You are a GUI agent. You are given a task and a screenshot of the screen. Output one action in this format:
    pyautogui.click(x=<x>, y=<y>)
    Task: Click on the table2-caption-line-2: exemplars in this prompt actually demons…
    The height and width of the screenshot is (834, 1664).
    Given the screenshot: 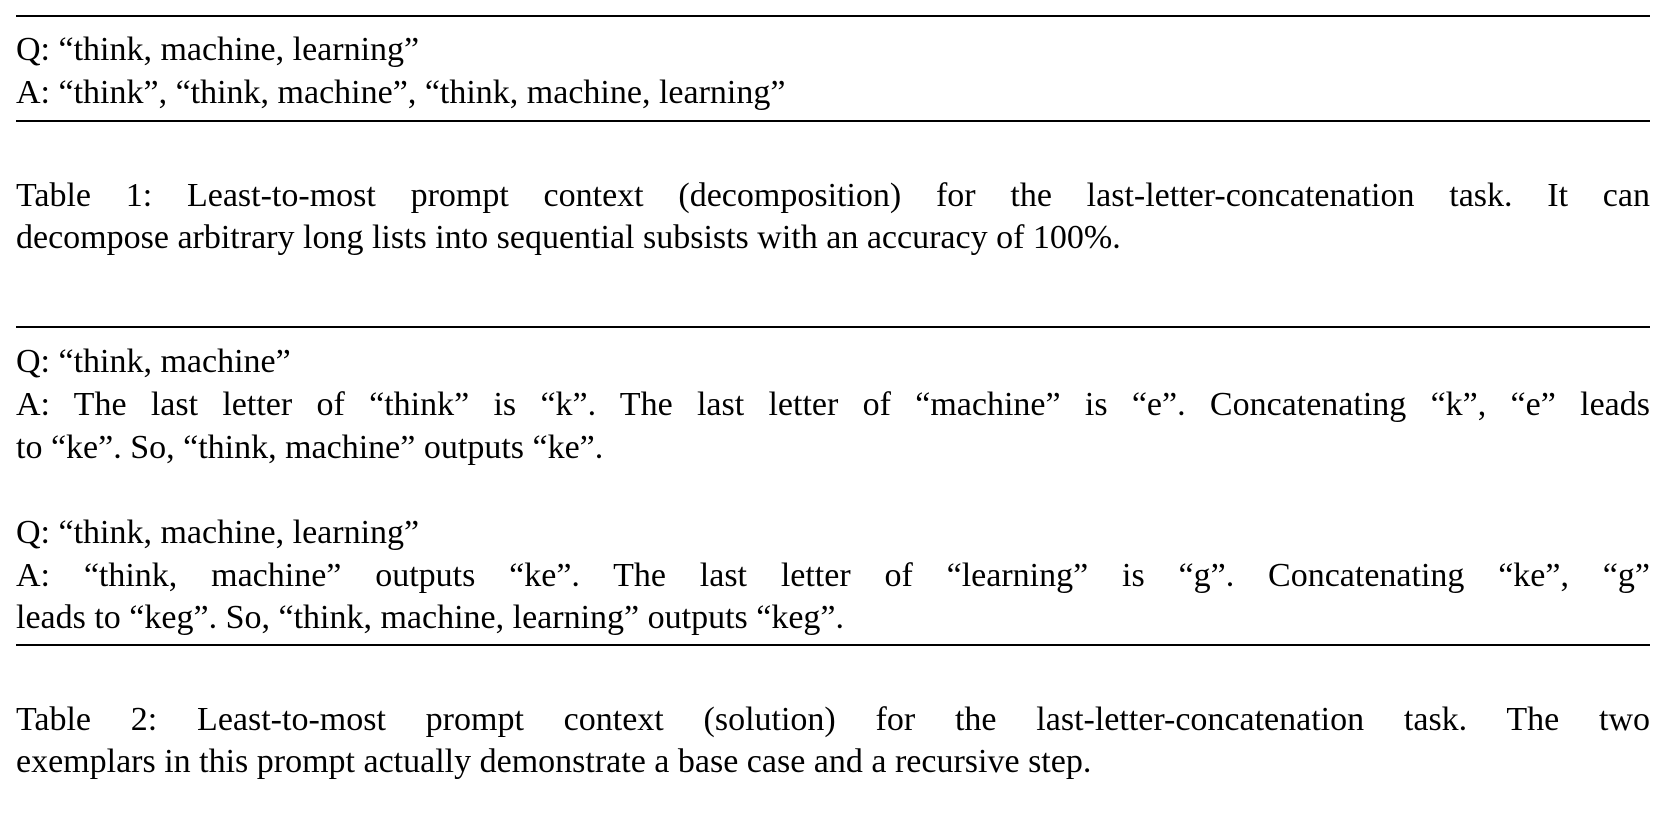 What is the action you would take?
    pyautogui.click(x=554, y=761)
    